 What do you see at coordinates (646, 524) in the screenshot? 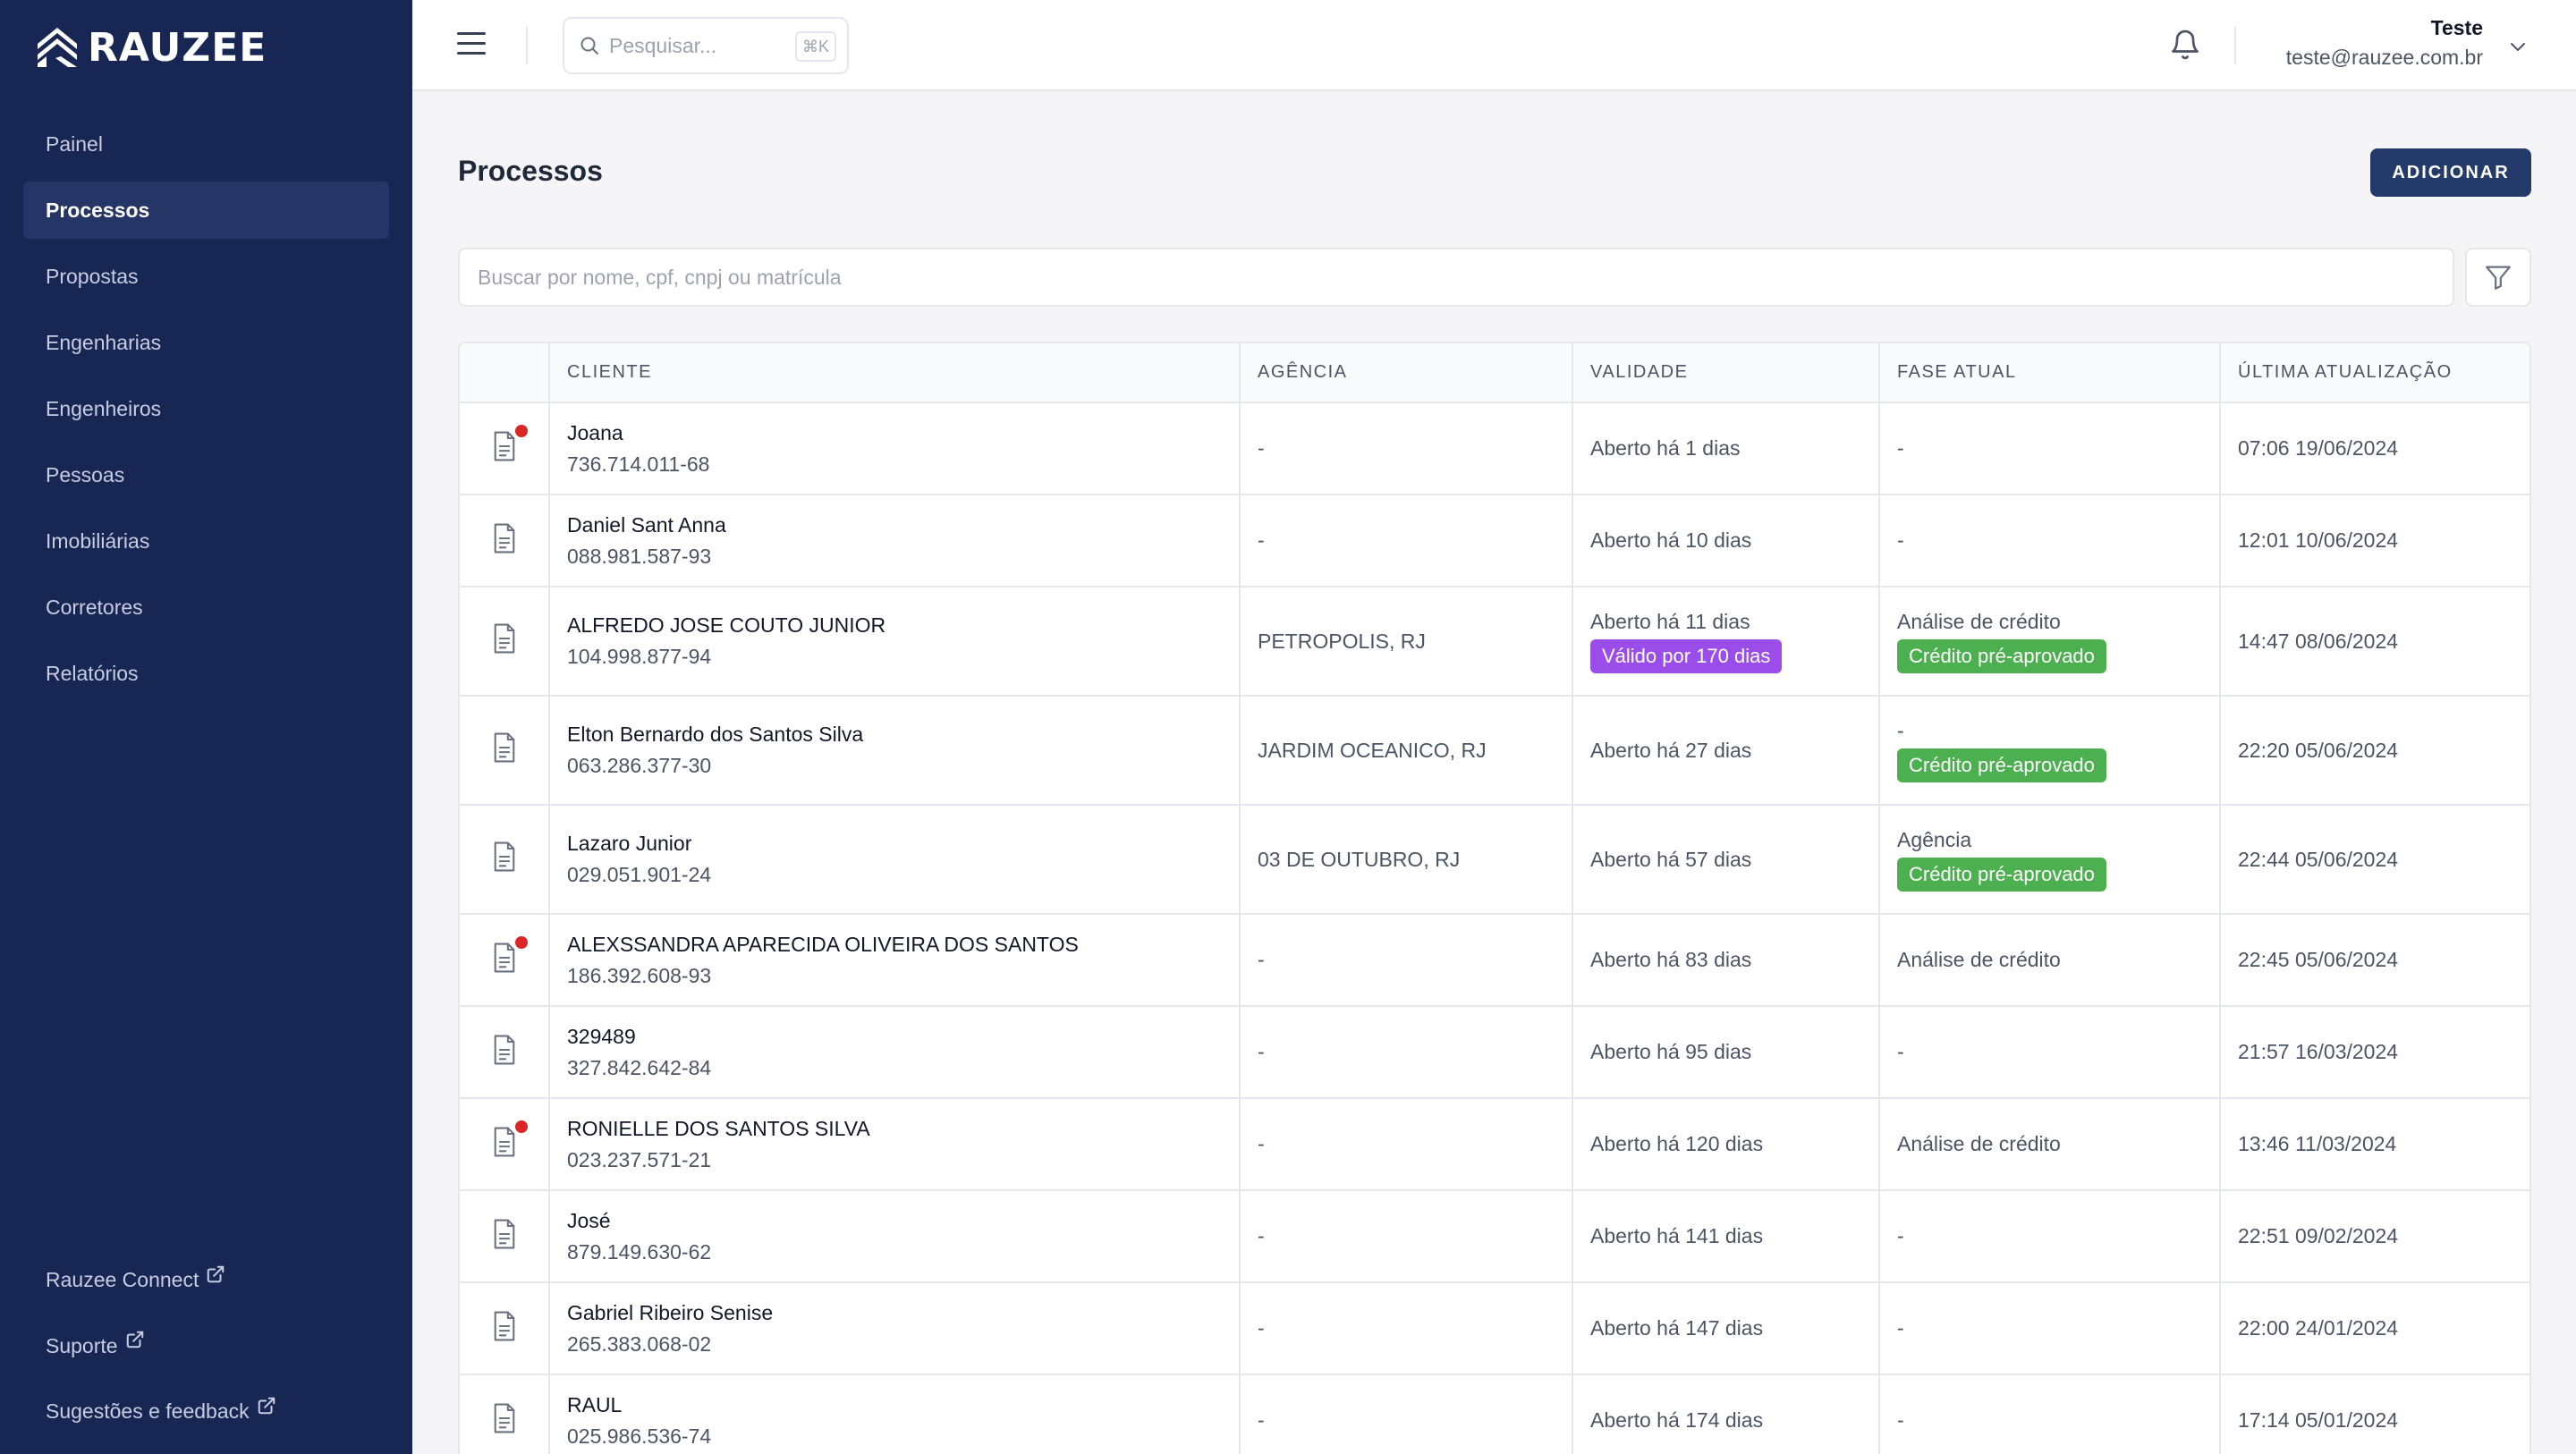
I see `client-name: Daniel Sant Anna` at bounding box center [646, 524].